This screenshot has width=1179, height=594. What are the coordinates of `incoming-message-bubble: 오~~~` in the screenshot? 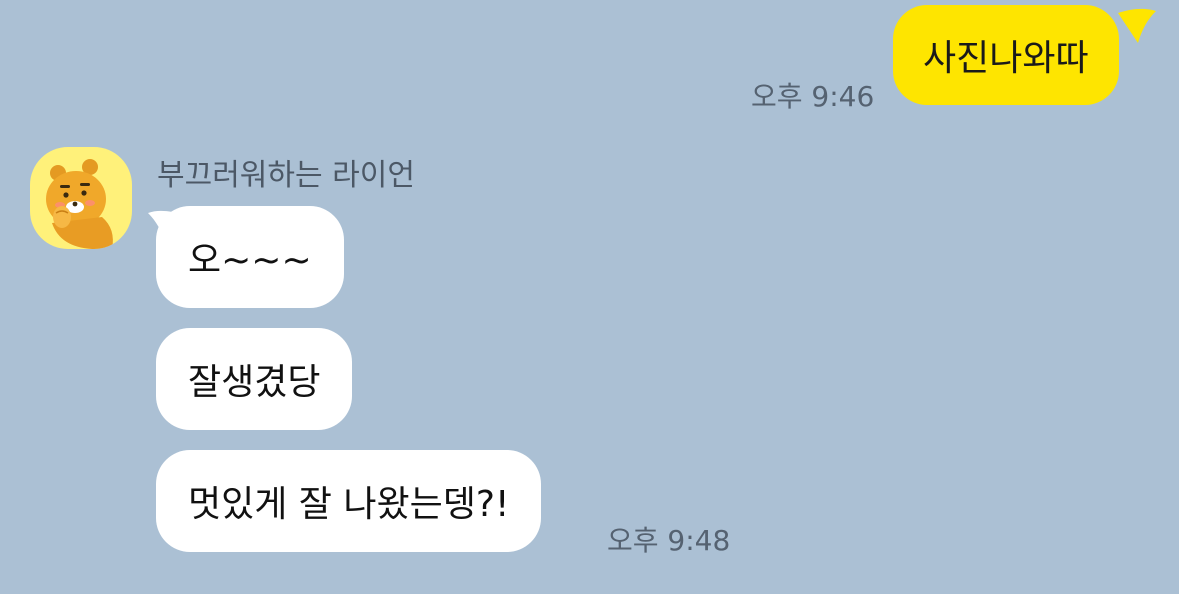 It's located at (250, 257).